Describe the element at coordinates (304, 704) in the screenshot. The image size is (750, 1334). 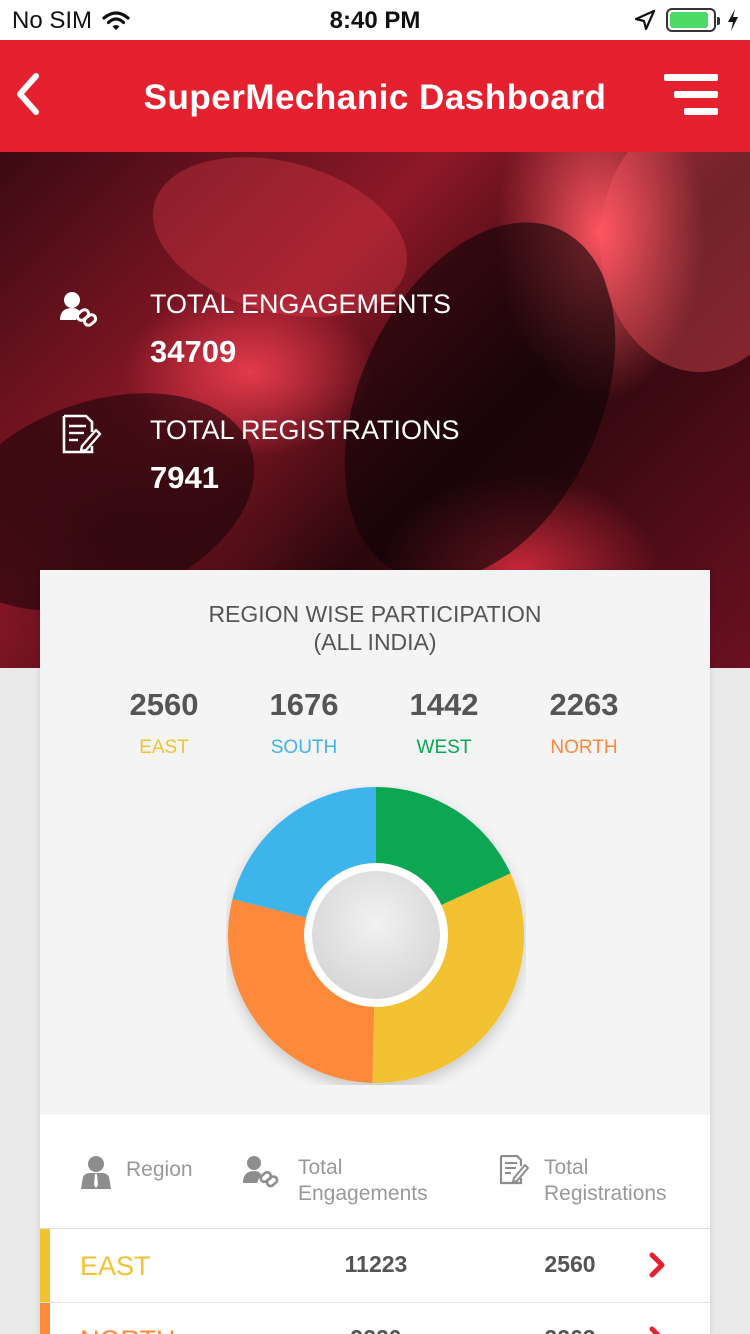
I see `region-stat-value: 1676` at that location.